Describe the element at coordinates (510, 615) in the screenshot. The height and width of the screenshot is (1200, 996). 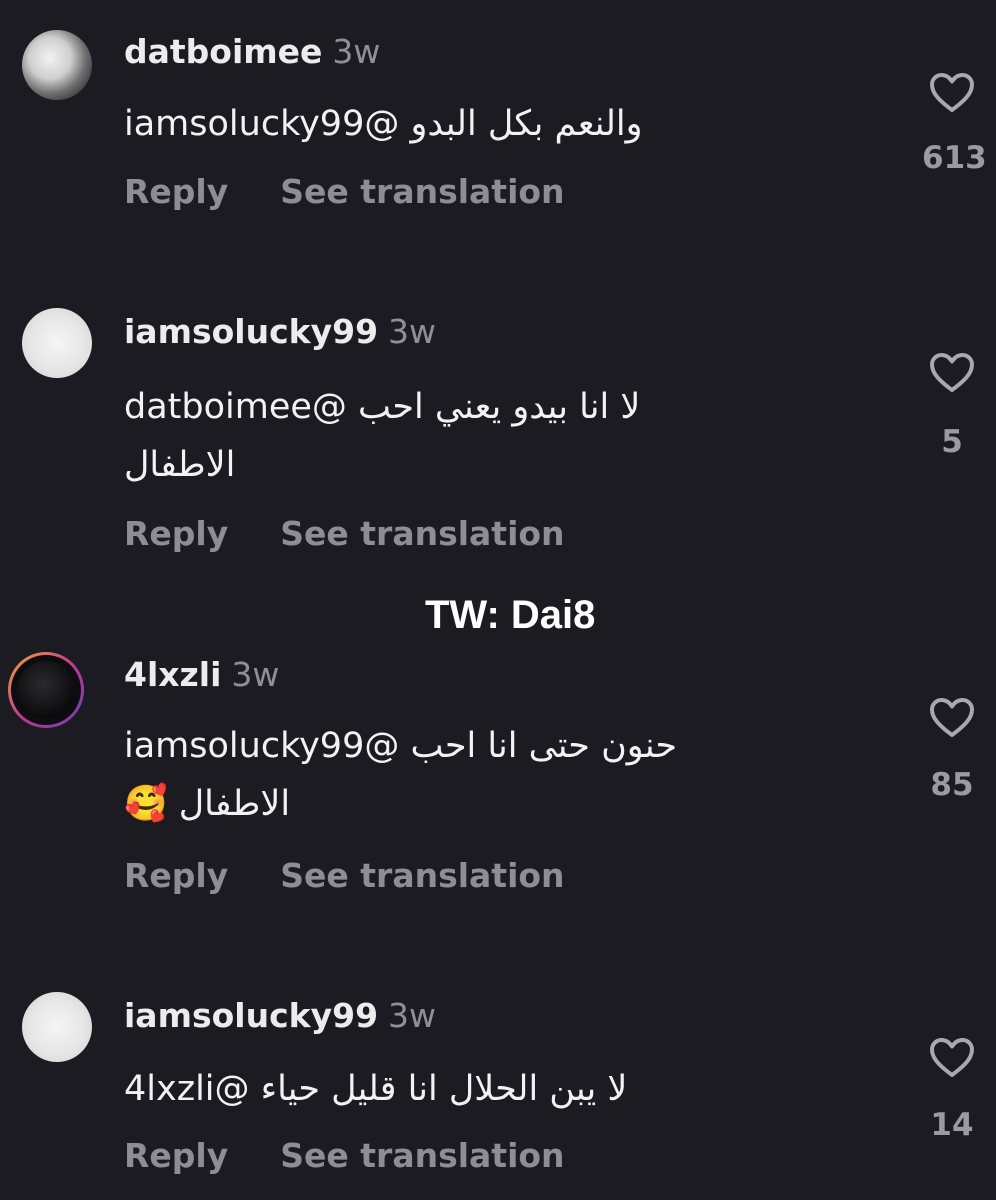
I see `watermark-text: TW: Dai8` at that location.